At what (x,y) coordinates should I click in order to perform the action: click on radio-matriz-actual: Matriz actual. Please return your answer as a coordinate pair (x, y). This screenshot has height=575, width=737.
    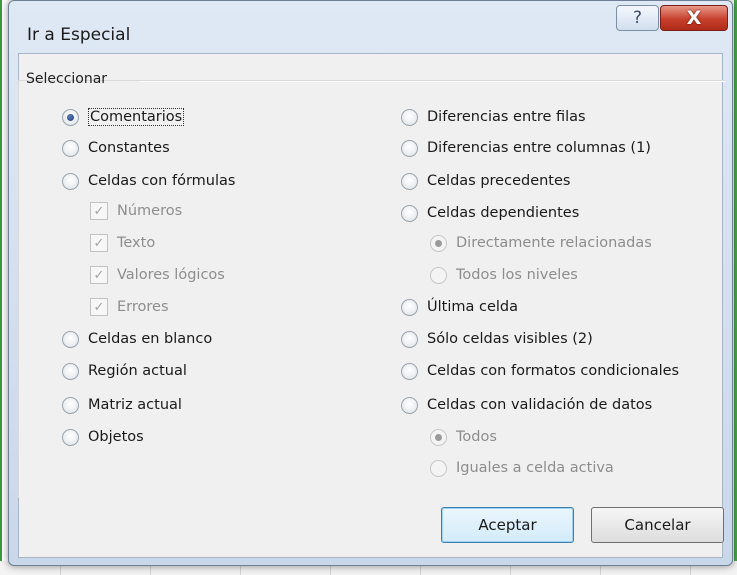
    Looking at the image, I should click on (122, 405).